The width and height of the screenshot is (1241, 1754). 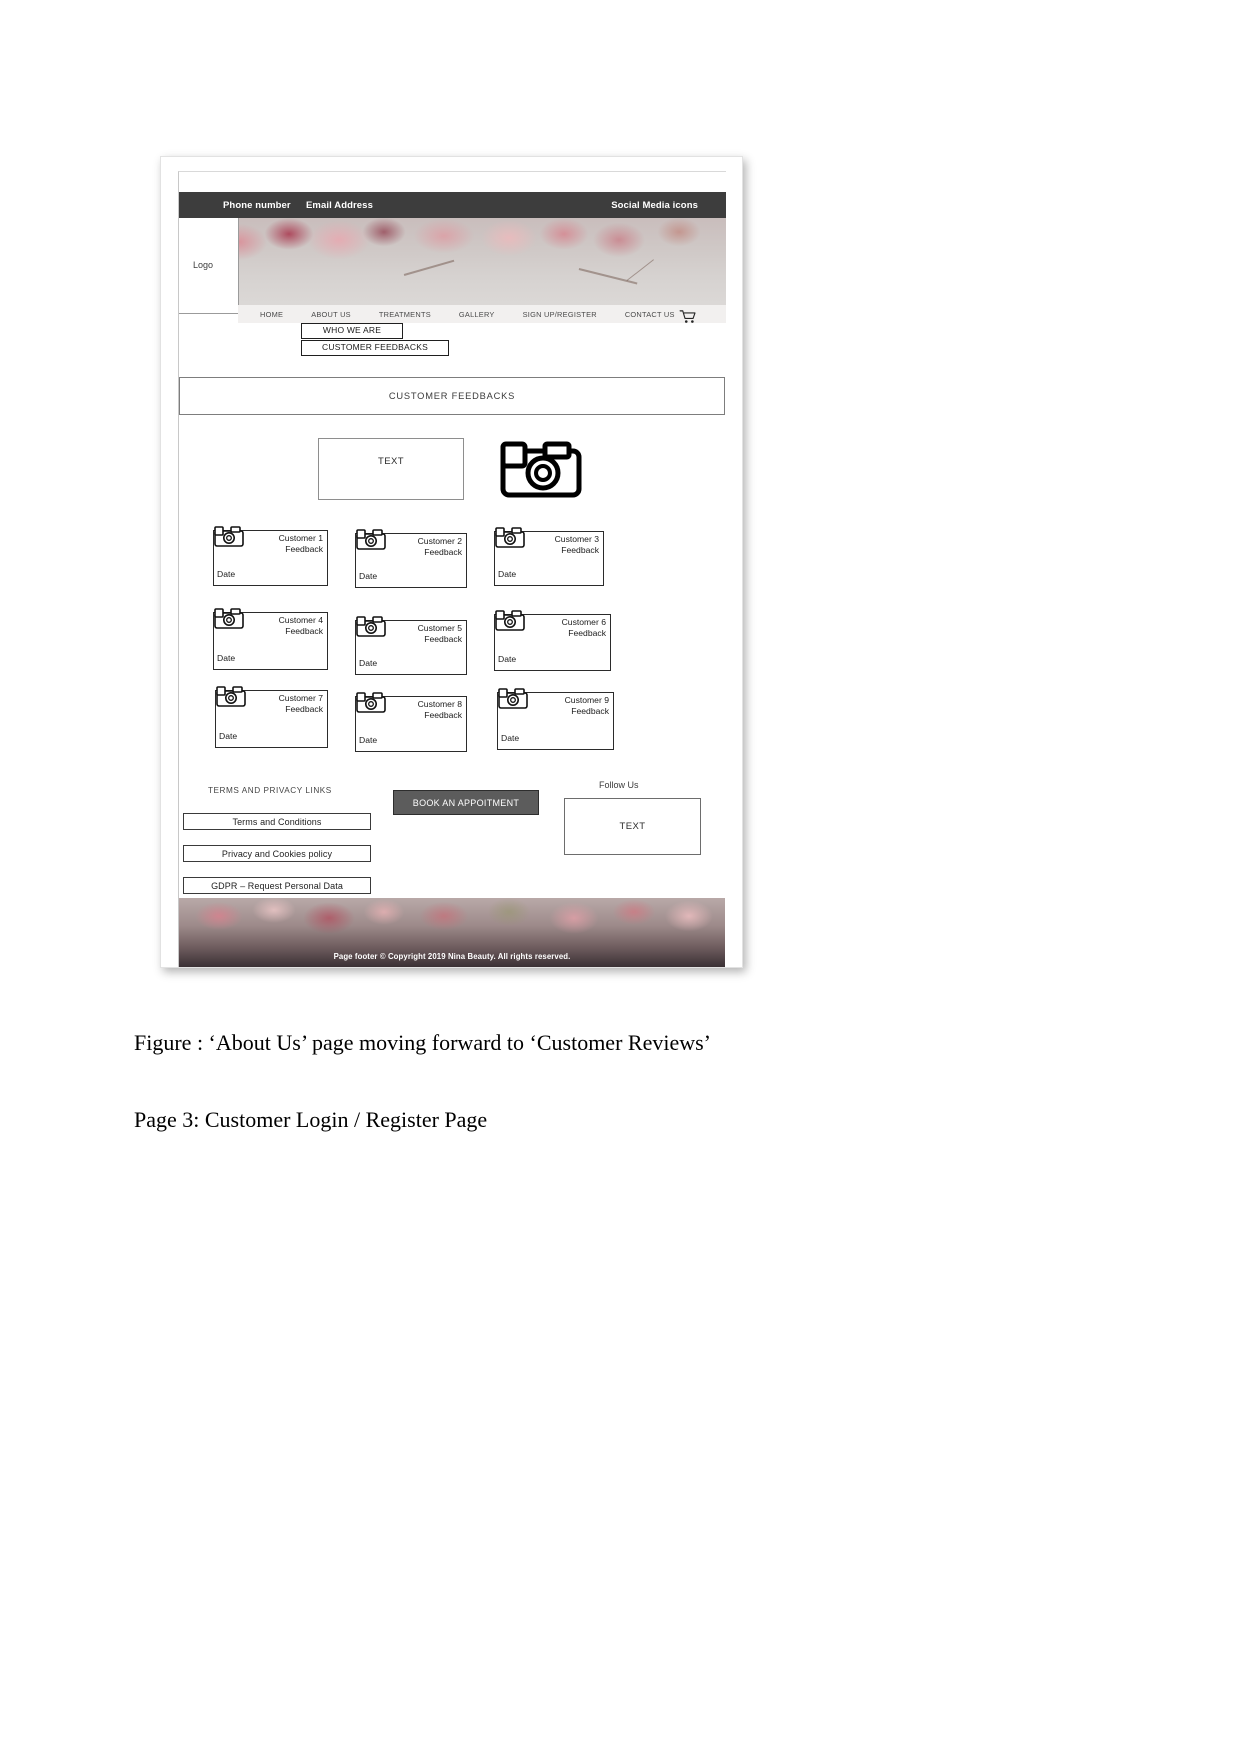 I want to click on feedback-card-customer-name: Customer 1, so click(x=300, y=538).